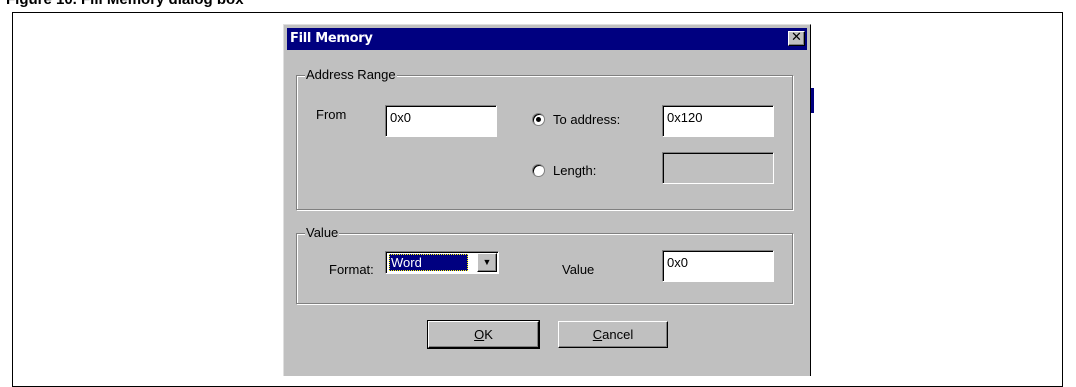 Image resolution: width=1076 pixels, height=387 pixels. Describe the element at coordinates (718, 121) in the screenshot. I see `to-address-field: 0x120` at that location.